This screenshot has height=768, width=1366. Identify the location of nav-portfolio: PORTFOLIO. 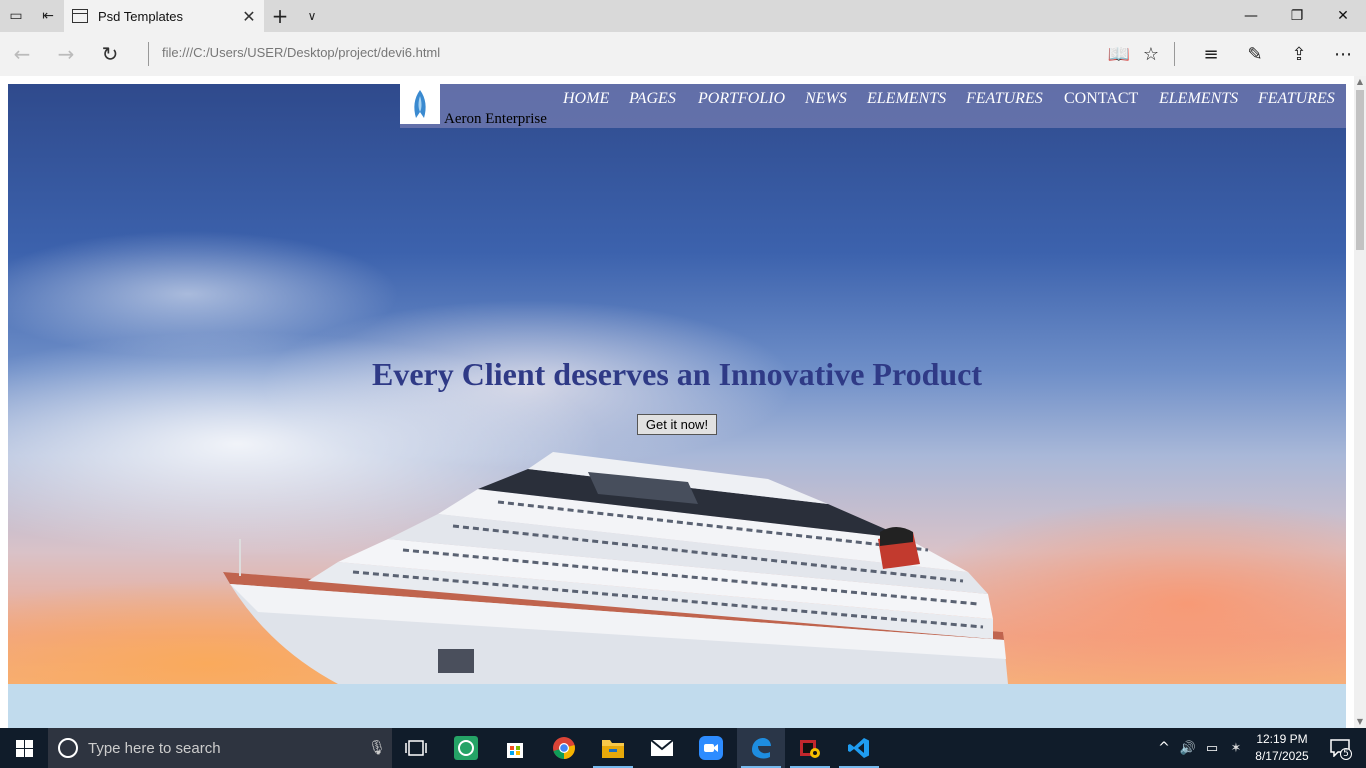
(741, 99).